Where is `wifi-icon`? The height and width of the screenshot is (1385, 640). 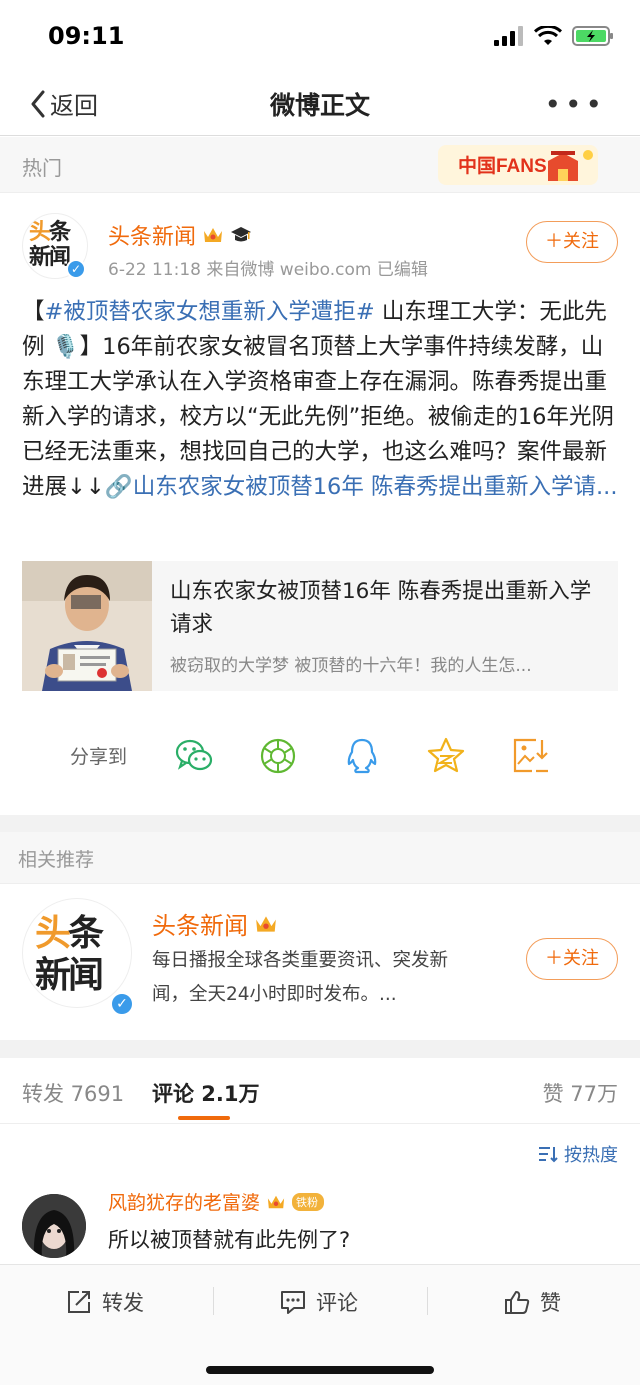 wifi-icon is located at coordinates (548, 35).